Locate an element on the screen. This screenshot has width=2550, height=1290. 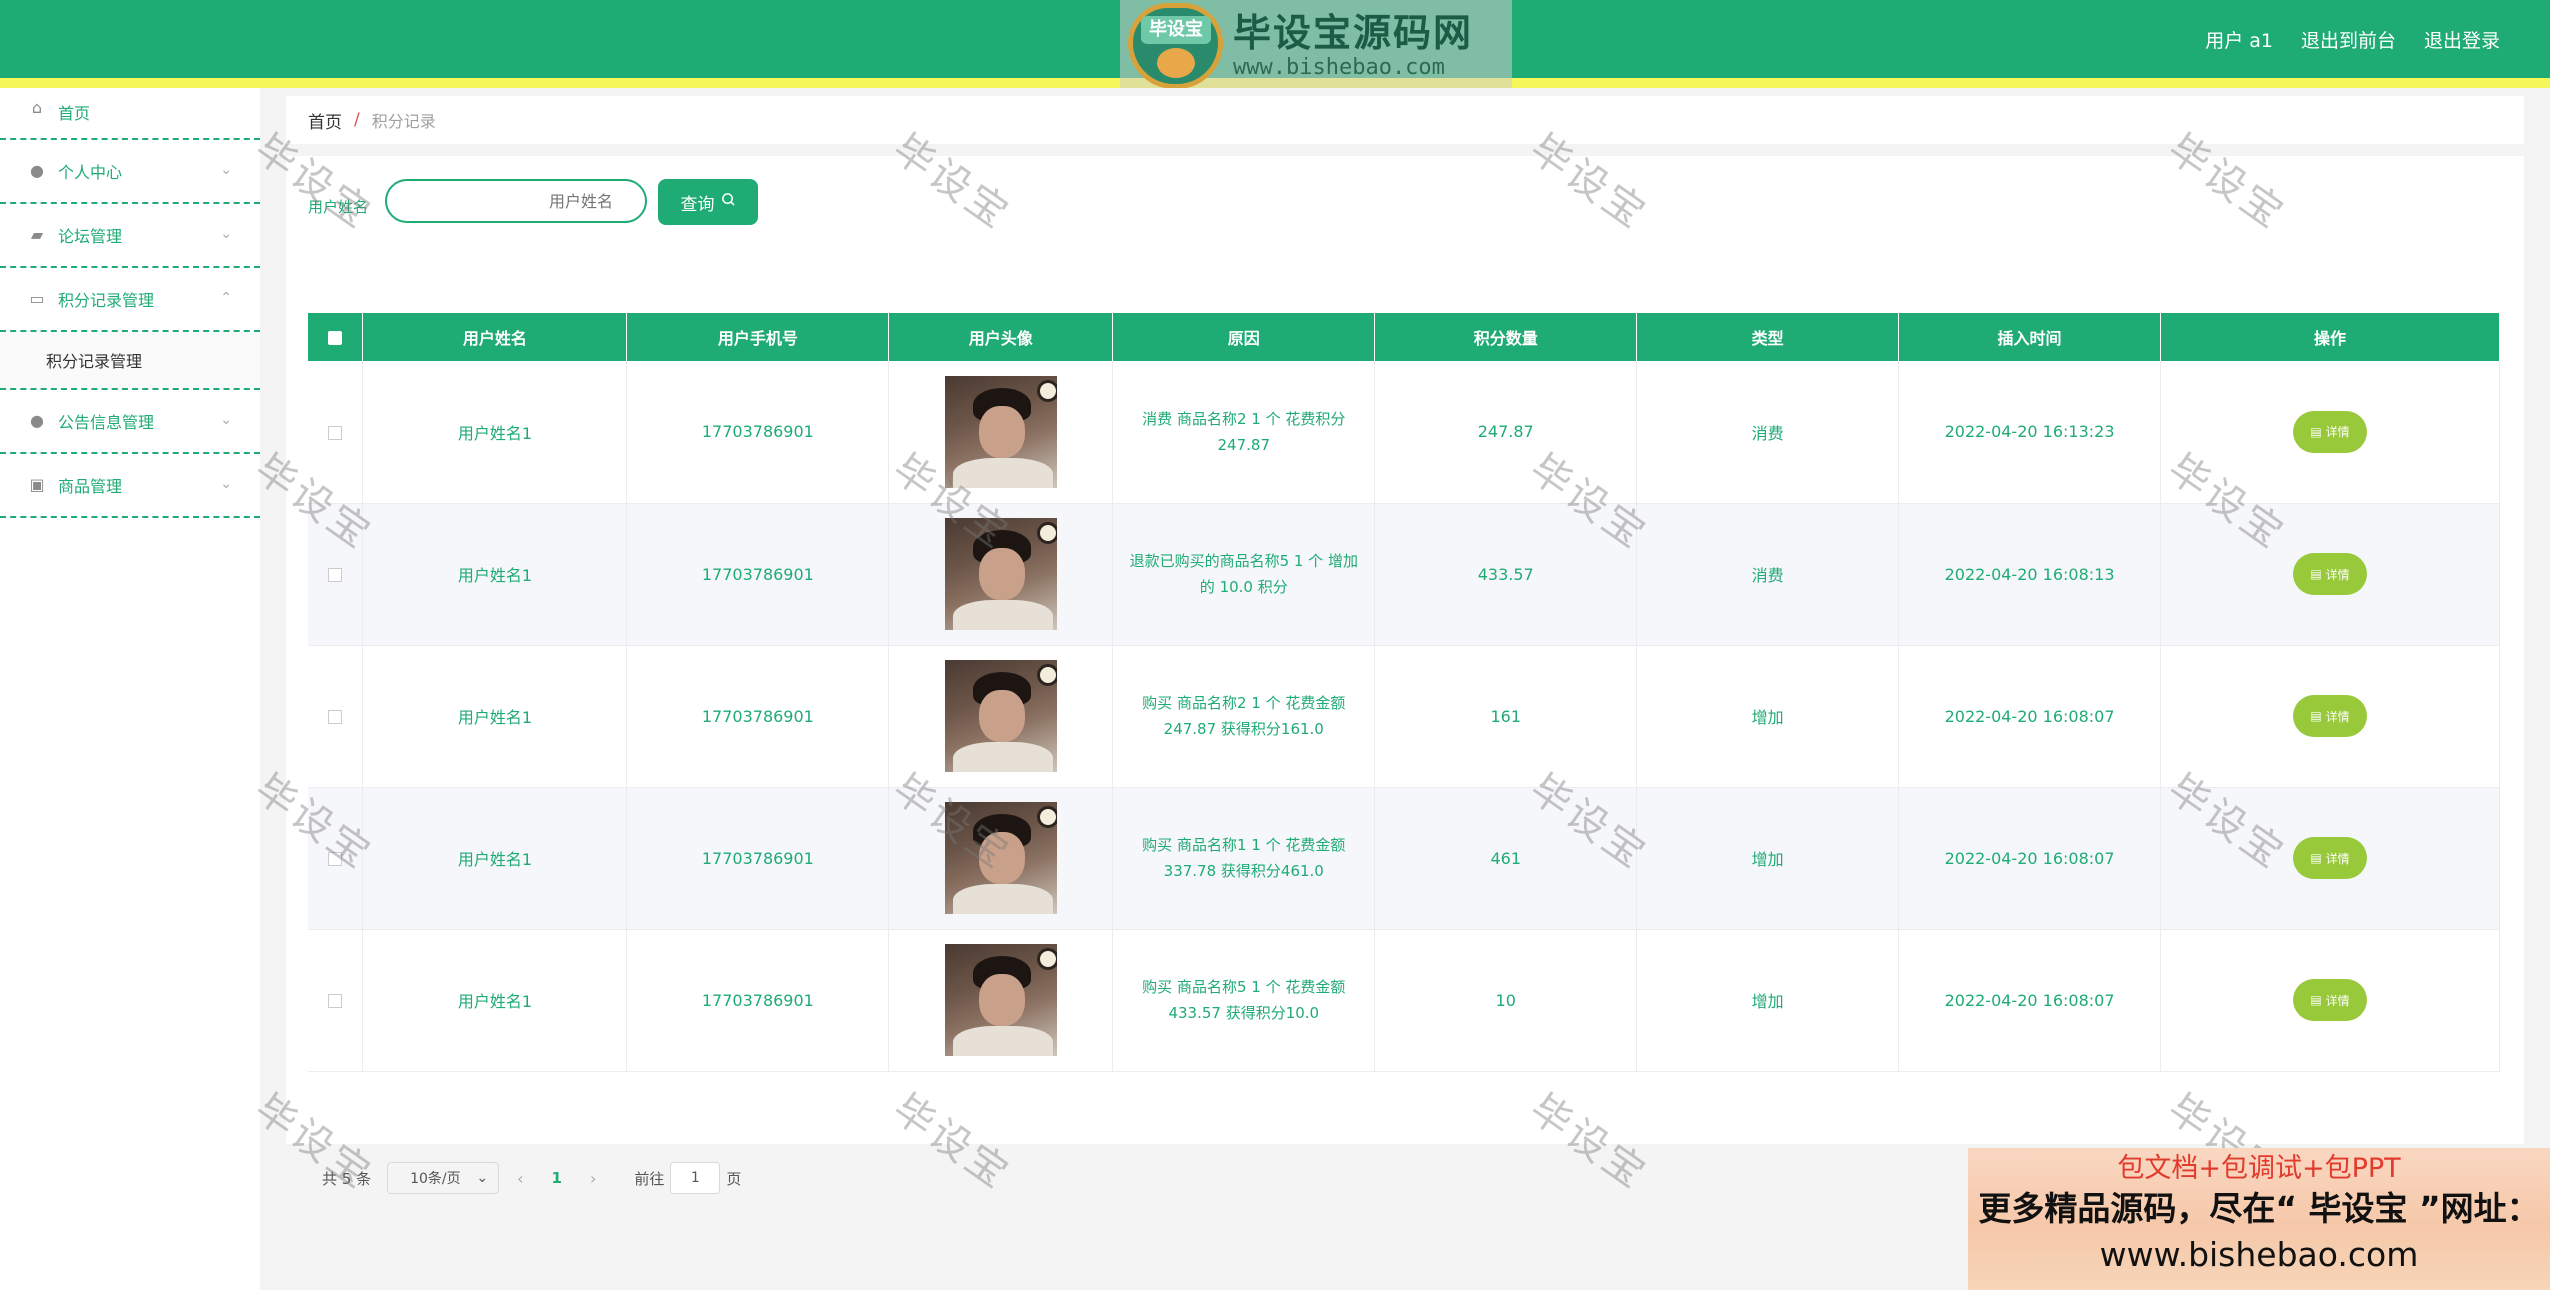
logout-link: 退出登录 is located at coordinates (2462, 39).